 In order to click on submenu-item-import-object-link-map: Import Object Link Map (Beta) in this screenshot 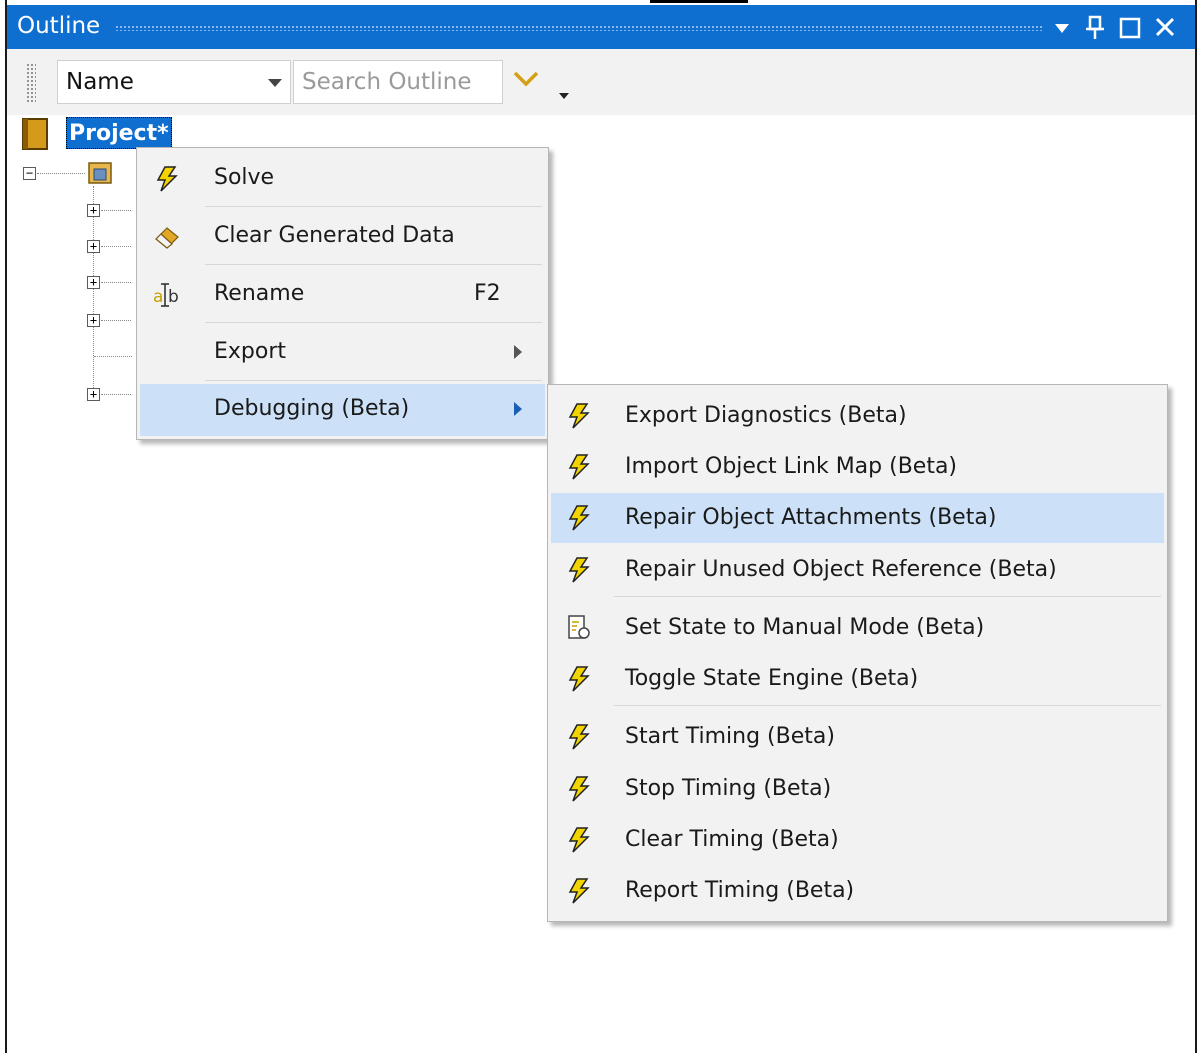, I will do `click(857, 467)`.